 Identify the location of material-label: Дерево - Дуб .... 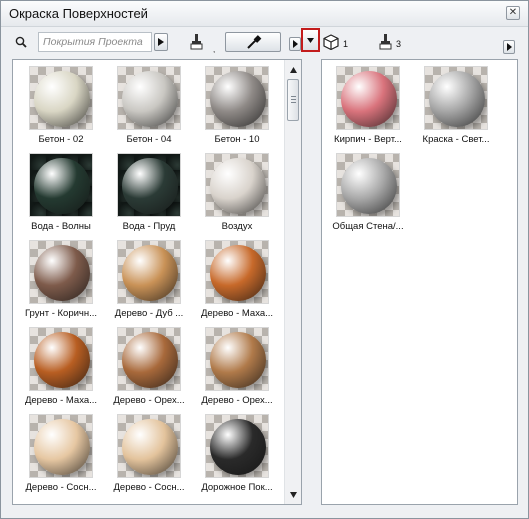
(149, 313).